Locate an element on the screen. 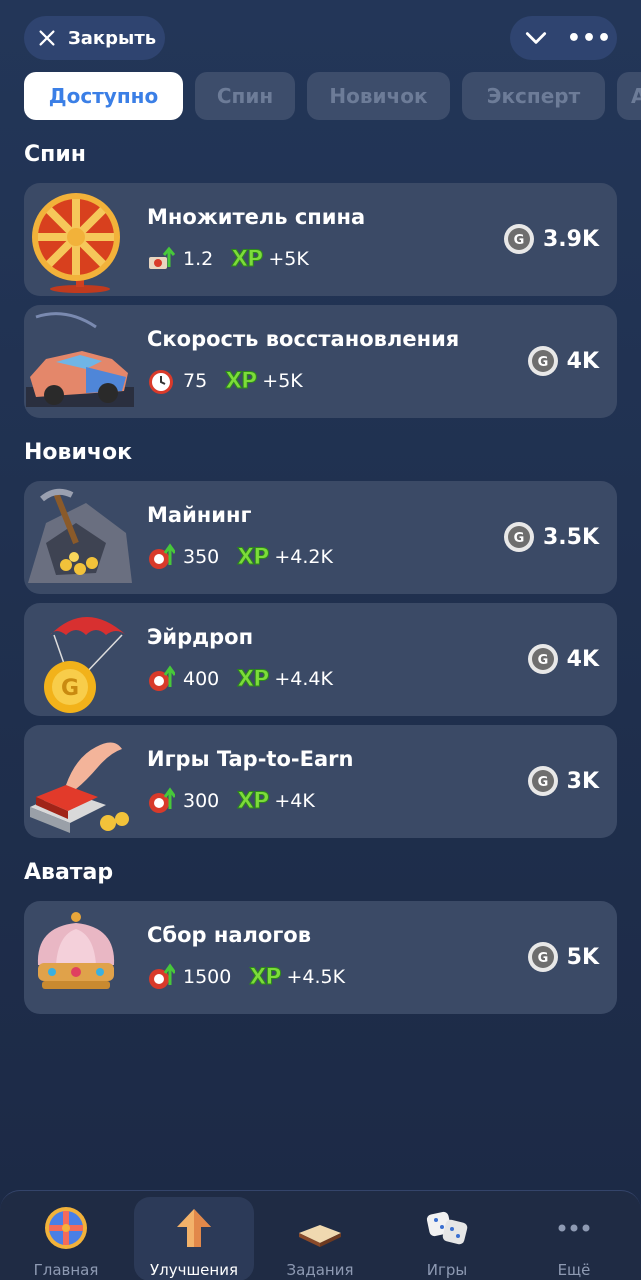 The height and width of the screenshot is (1280, 641). top-bar: Закрыть ••• is located at coordinates (320, 38).